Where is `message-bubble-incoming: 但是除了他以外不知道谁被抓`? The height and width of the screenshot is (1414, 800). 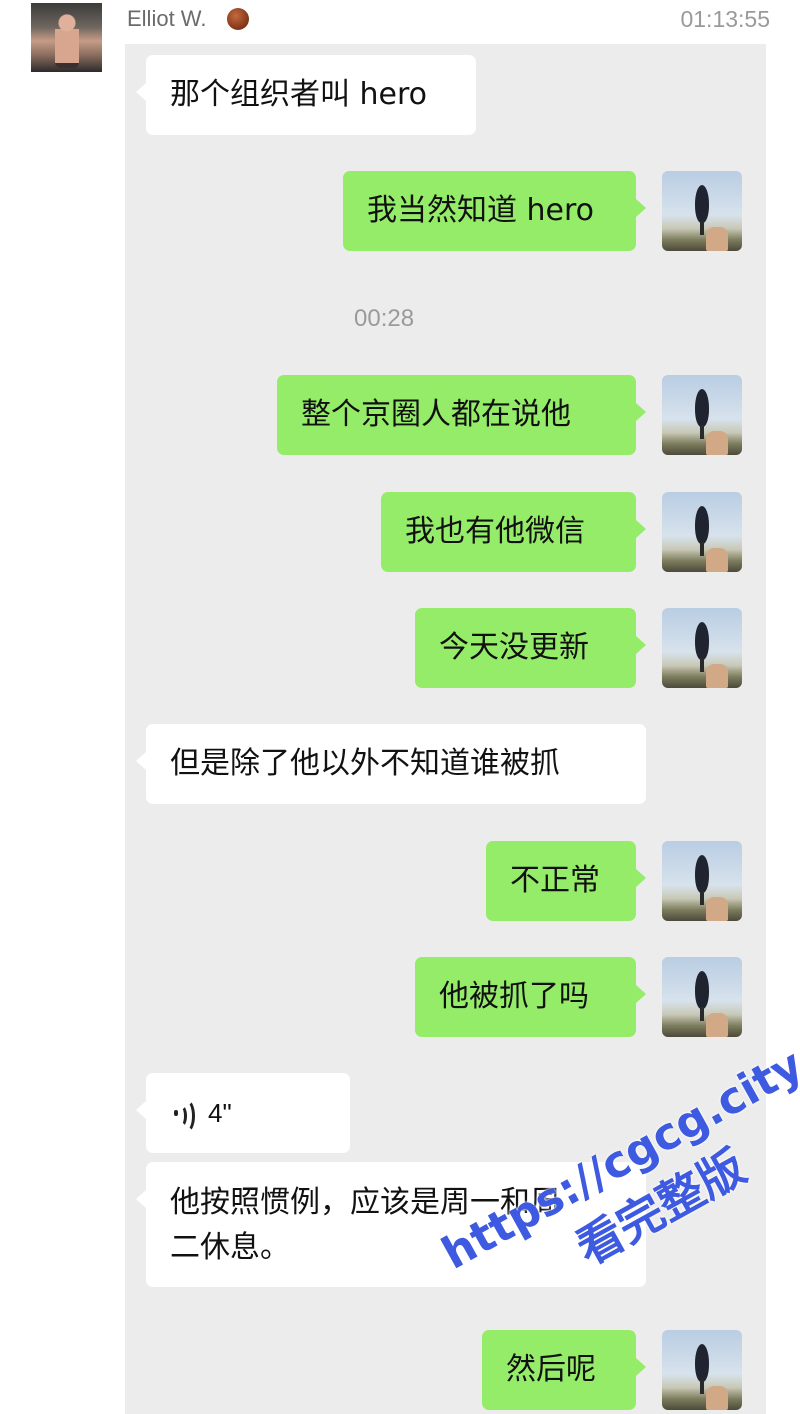
message-bubble-incoming: 但是除了他以外不知道谁被抓 is located at coordinates (391, 764).